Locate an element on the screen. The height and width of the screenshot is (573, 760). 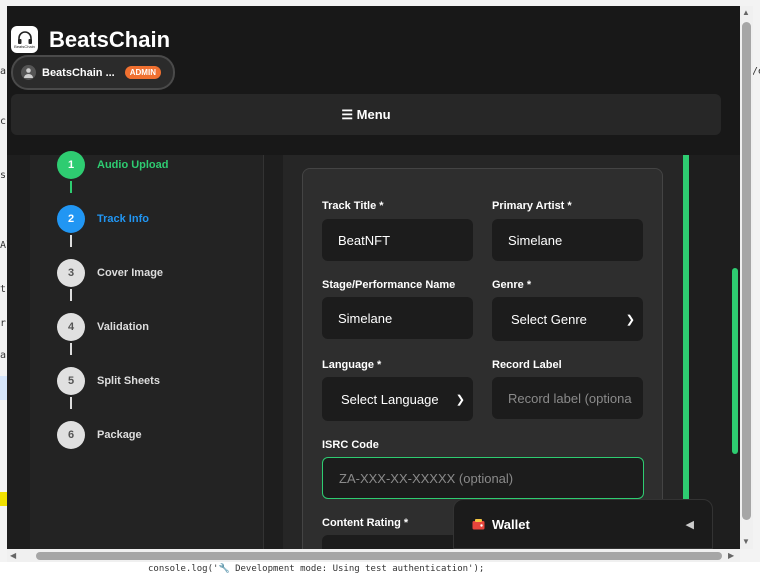
step-label: Validation is located at coordinates (123, 327).